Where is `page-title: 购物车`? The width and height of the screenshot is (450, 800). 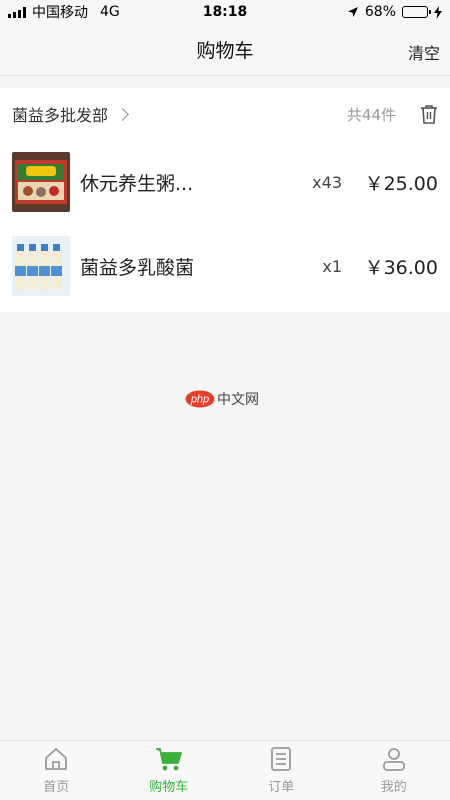
page-title: 购物车 is located at coordinates (225, 51).